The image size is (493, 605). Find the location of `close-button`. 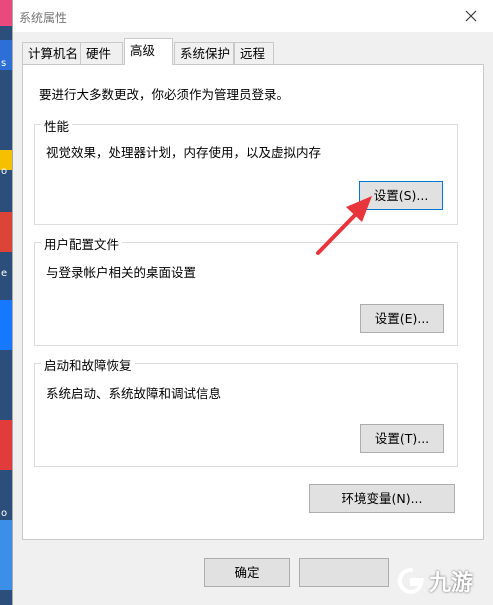

close-button is located at coordinates (471, 16).